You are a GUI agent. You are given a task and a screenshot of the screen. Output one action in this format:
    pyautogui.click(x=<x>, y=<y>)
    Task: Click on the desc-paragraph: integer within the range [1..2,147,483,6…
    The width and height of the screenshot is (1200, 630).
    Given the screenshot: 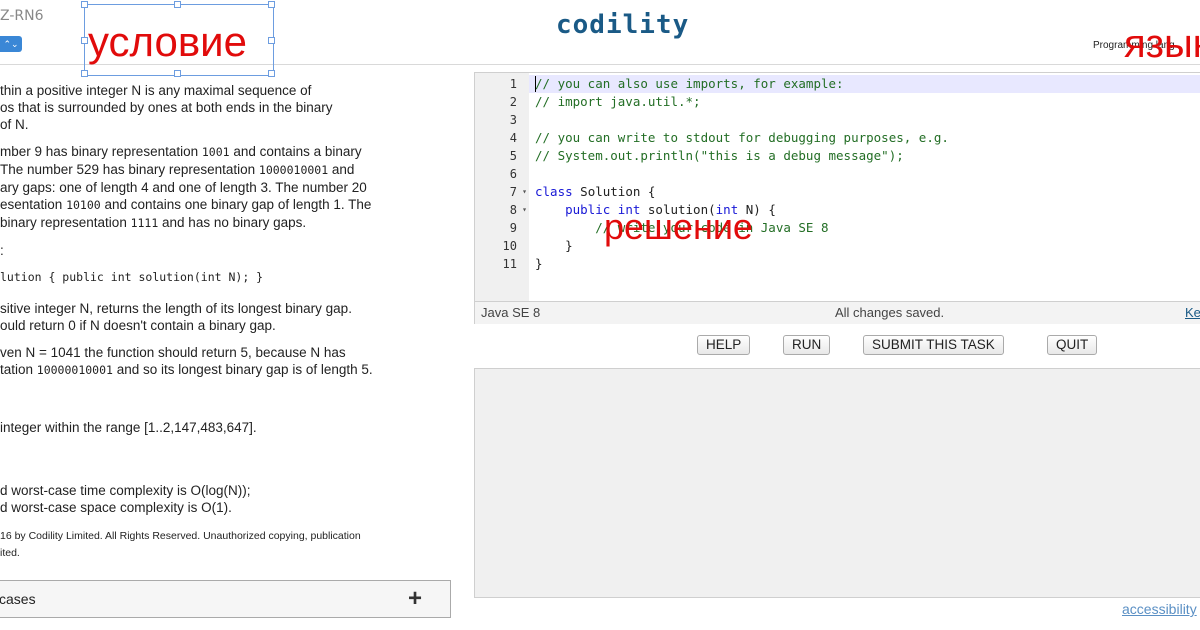 What is the action you would take?
    pyautogui.click(x=128, y=427)
    